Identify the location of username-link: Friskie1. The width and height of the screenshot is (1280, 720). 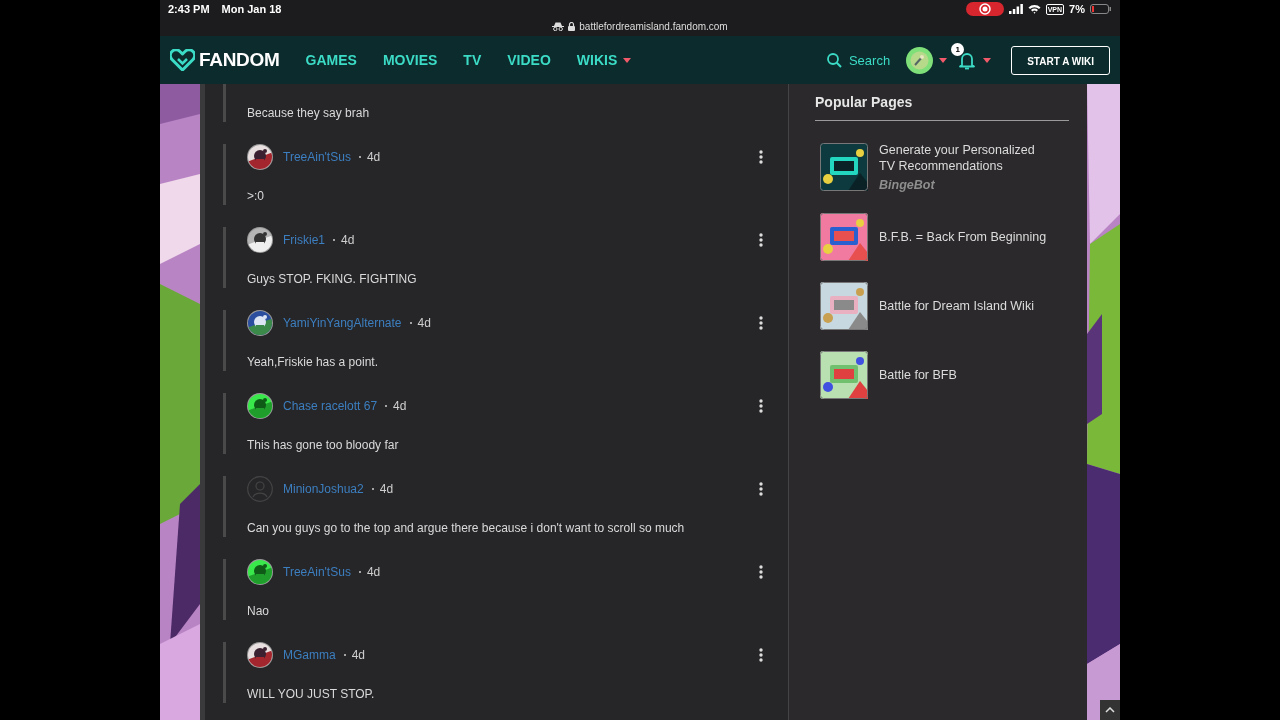
(304, 240).